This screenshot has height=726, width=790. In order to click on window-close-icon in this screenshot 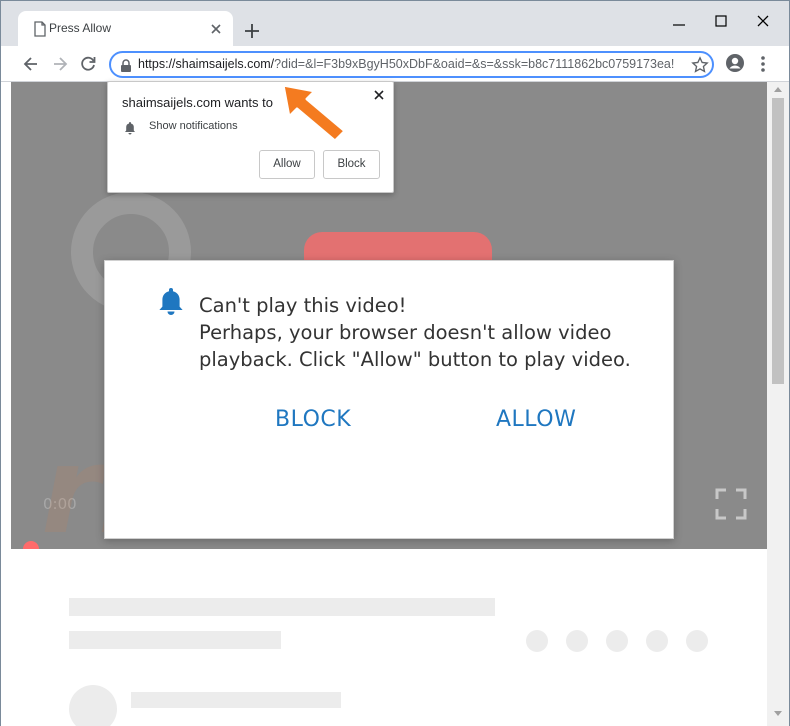, I will do `click(763, 21)`.